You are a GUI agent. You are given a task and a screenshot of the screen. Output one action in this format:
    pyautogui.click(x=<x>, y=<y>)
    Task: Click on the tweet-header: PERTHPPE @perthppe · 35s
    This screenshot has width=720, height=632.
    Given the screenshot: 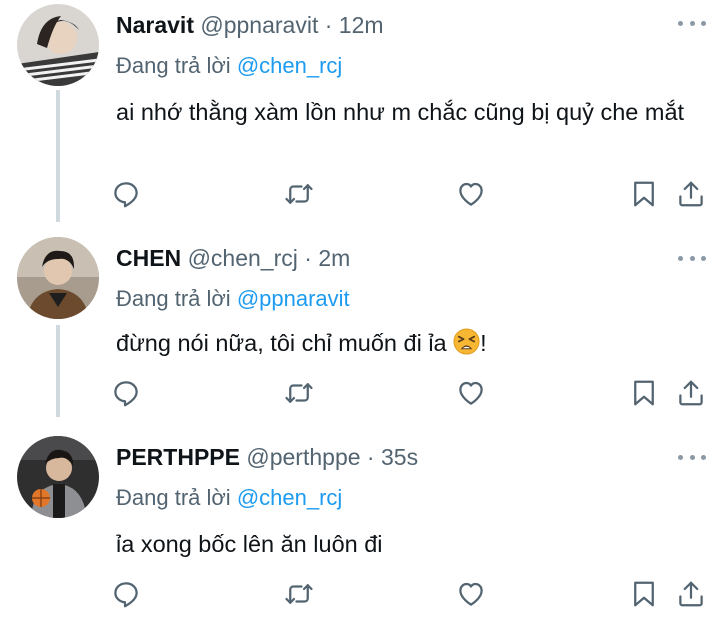 What is the action you would take?
    pyautogui.click(x=267, y=457)
    